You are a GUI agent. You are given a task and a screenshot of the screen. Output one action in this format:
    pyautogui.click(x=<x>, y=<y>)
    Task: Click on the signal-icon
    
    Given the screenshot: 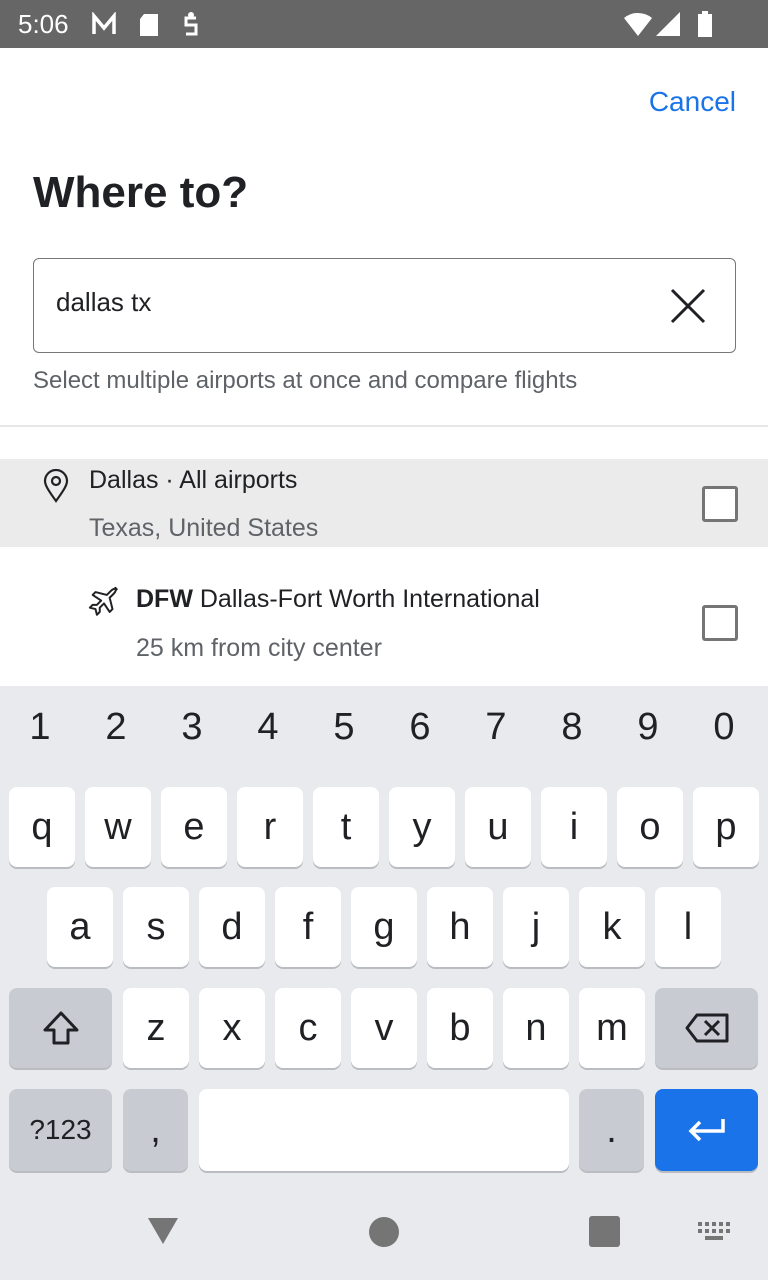 What is the action you would take?
    pyautogui.click(x=668, y=24)
    